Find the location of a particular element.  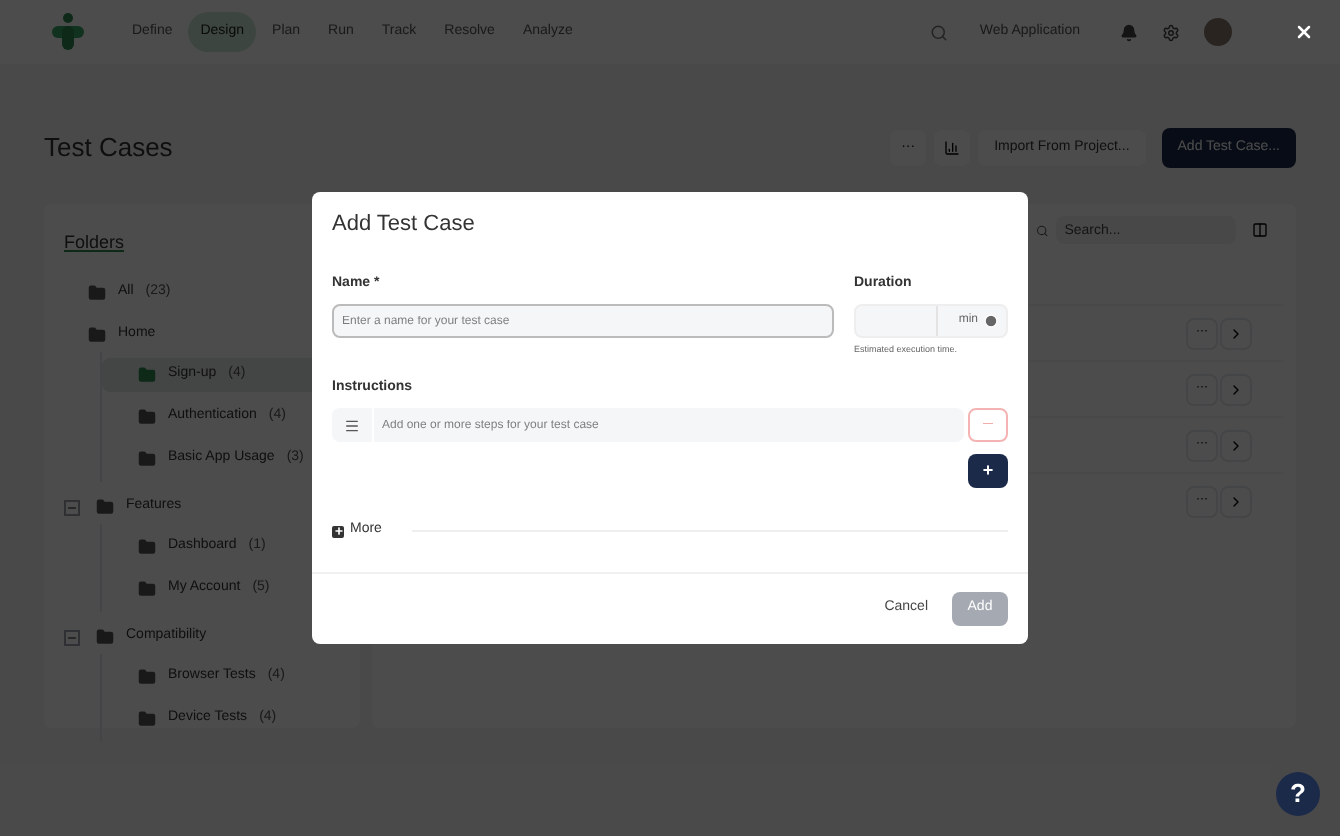

add-step-button: + is located at coordinates (988, 471).